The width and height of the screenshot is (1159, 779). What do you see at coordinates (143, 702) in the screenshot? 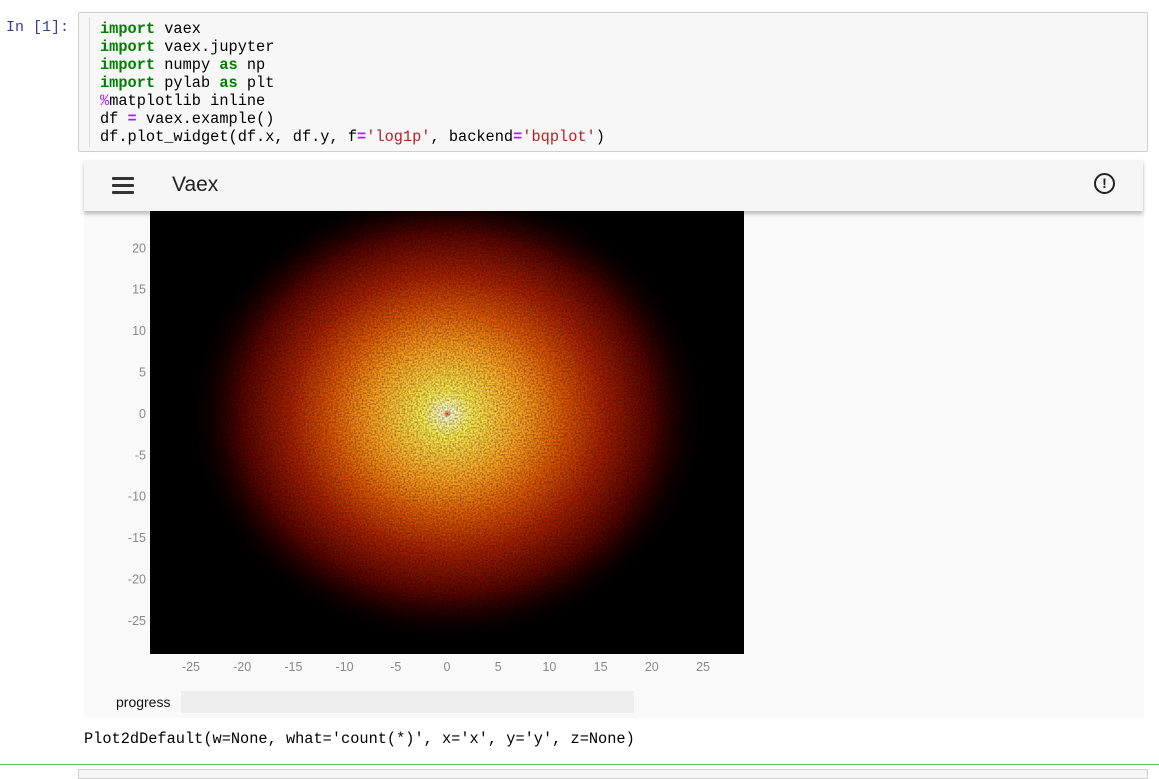
I see `progress-label: progress` at bounding box center [143, 702].